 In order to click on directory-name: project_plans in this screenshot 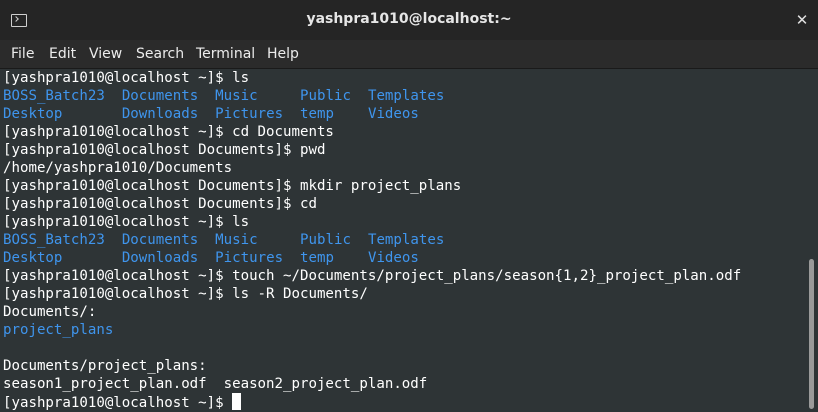, I will do `click(58, 330)`.